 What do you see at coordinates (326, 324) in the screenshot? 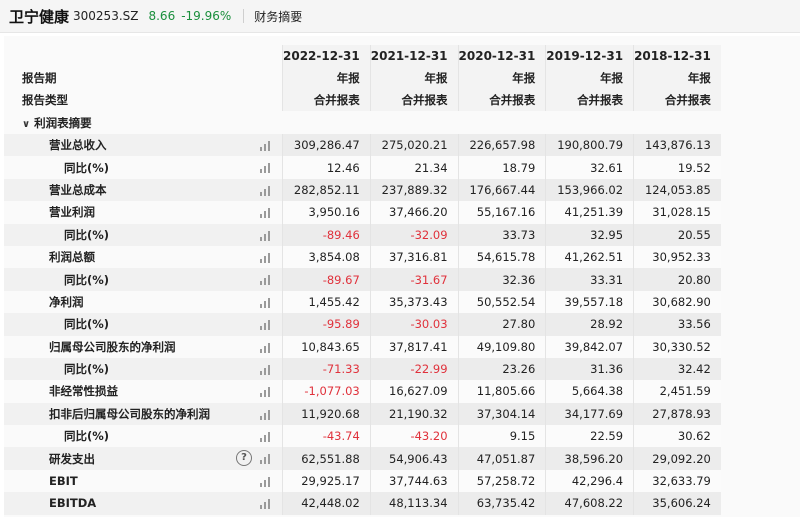
I see `table-cell: -95.89` at bounding box center [326, 324].